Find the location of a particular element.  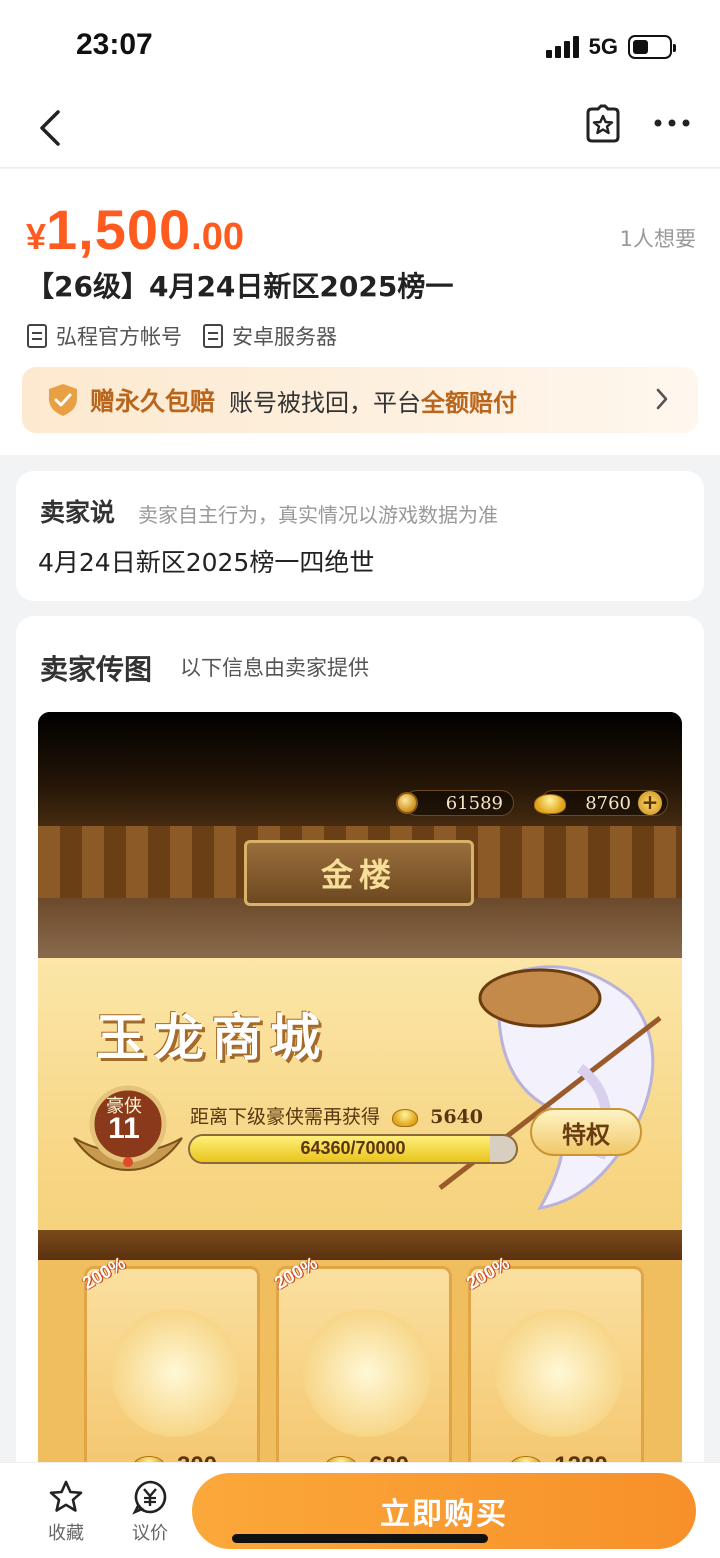

badge-level: 11 is located at coordinates (124, 1128).